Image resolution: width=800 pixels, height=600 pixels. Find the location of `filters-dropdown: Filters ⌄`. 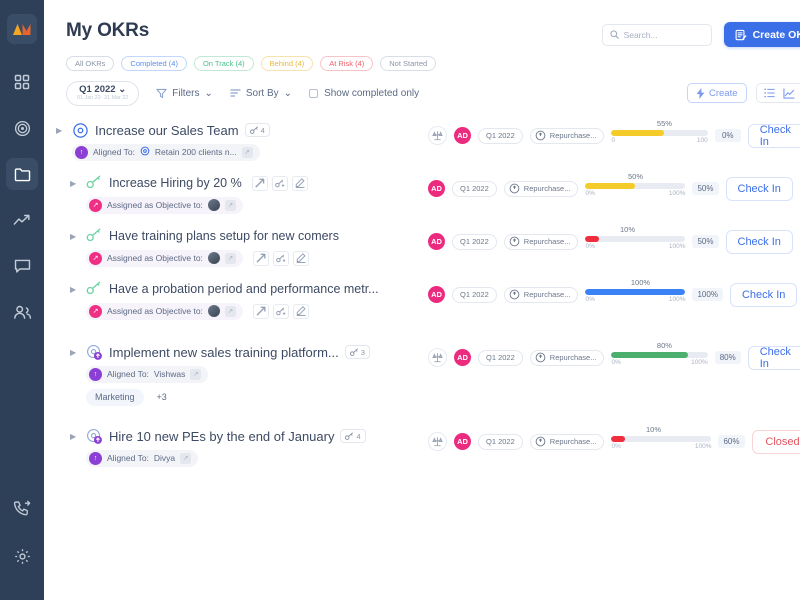

filters-dropdown: Filters ⌄ is located at coordinates (184, 93).